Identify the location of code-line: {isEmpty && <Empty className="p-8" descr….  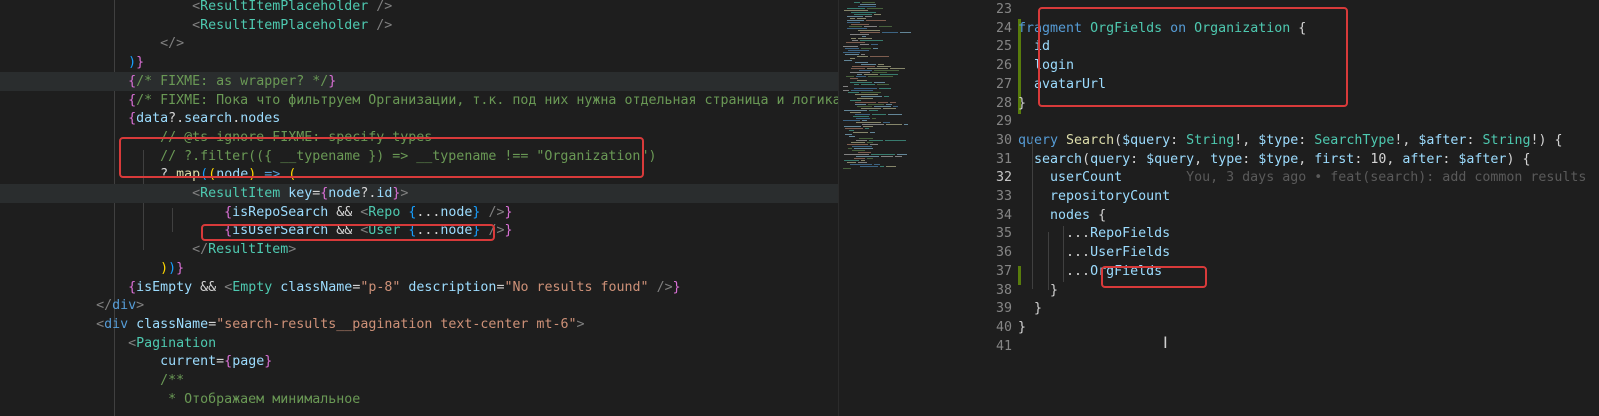
(340, 287).